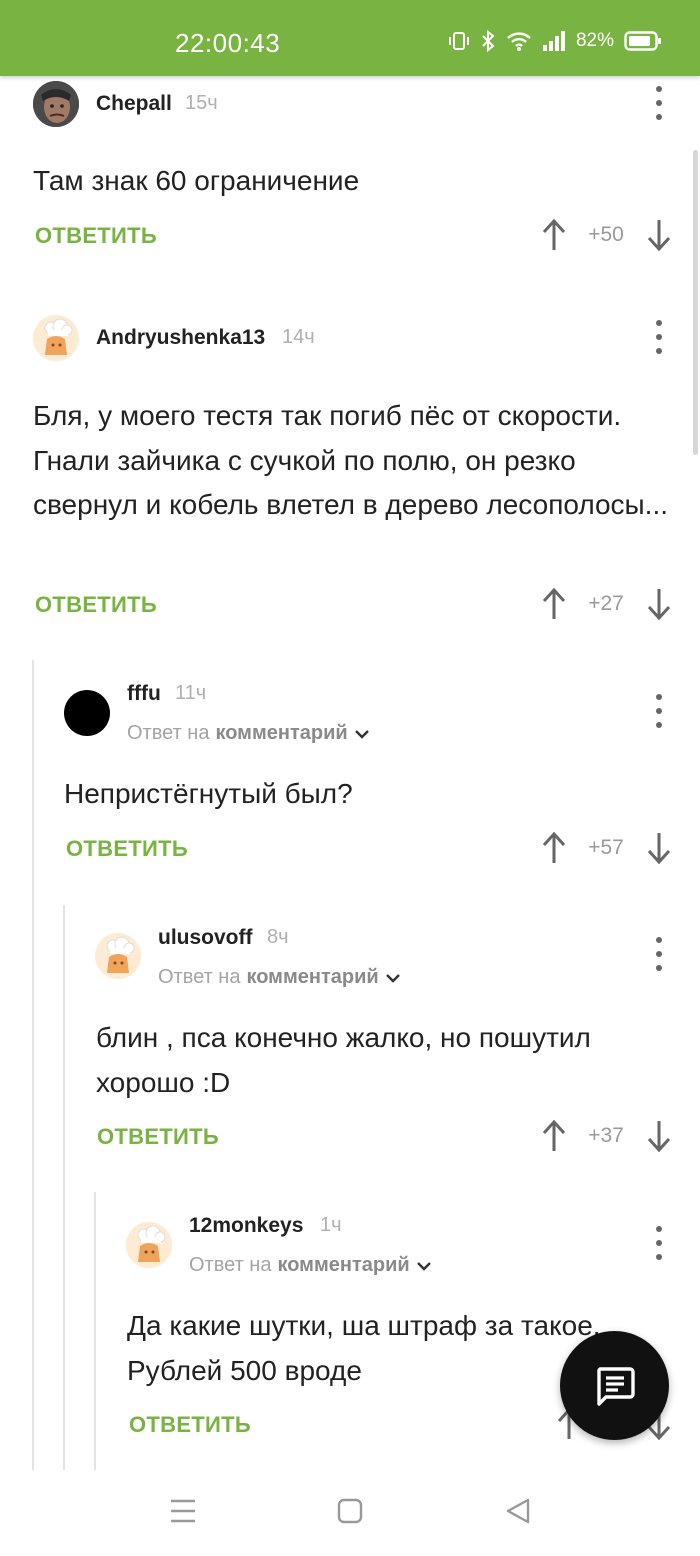 This screenshot has height=1556, width=700. I want to click on signal-icon, so click(553, 41).